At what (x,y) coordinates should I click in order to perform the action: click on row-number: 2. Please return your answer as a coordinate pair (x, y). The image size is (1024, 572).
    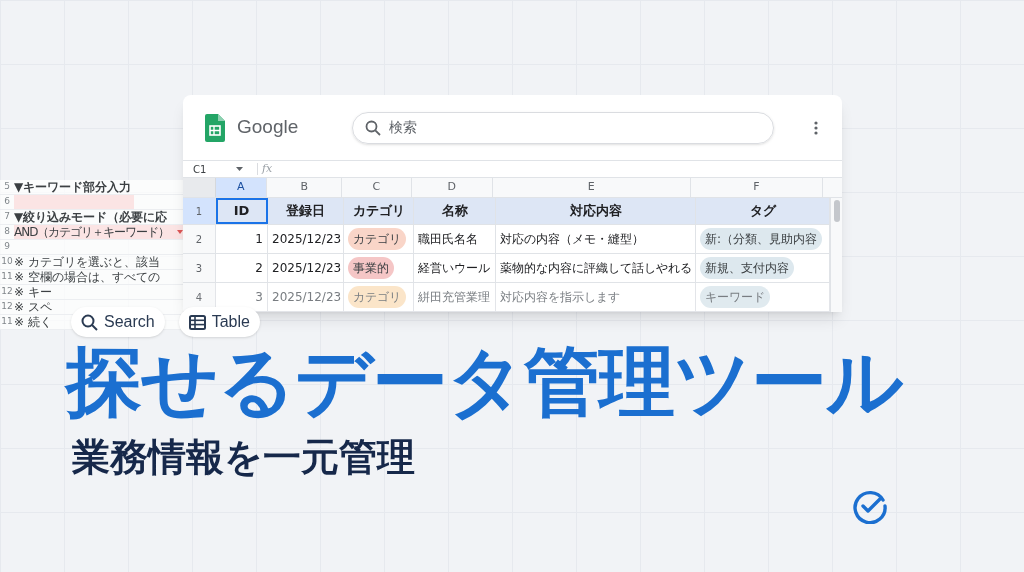
    Looking at the image, I should click on (199, 239).